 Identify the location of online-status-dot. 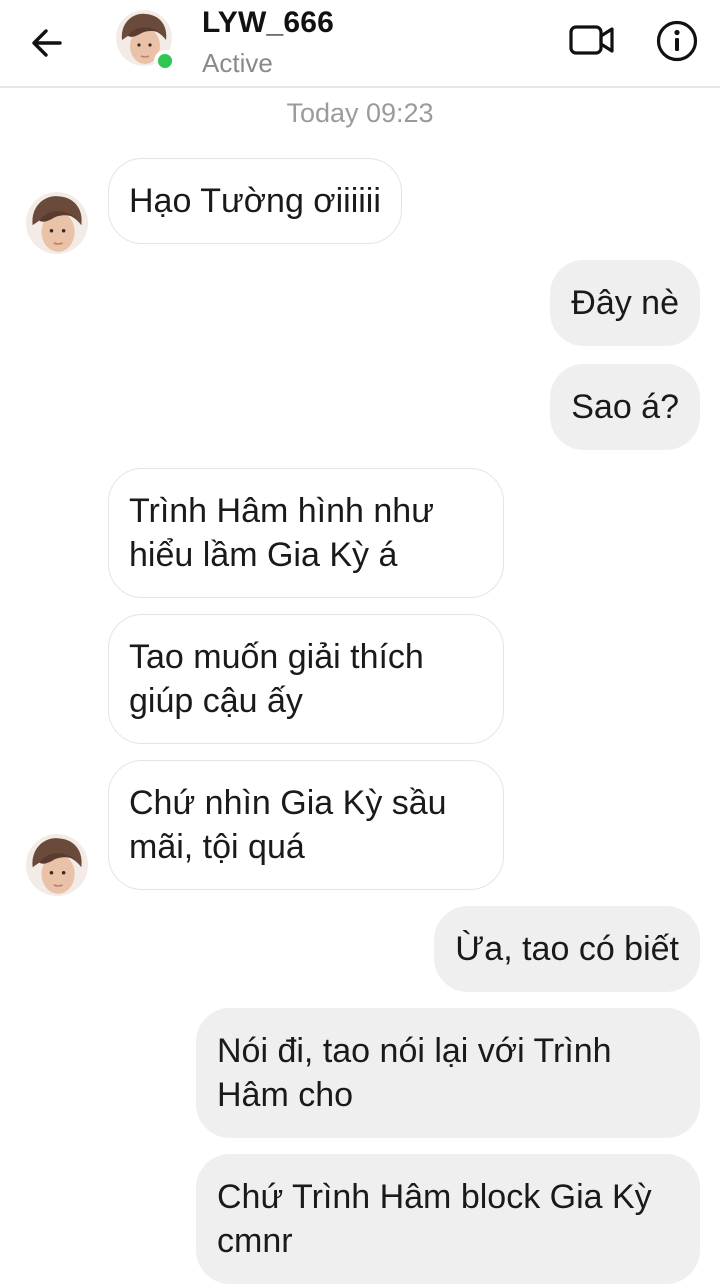
(165, 61).